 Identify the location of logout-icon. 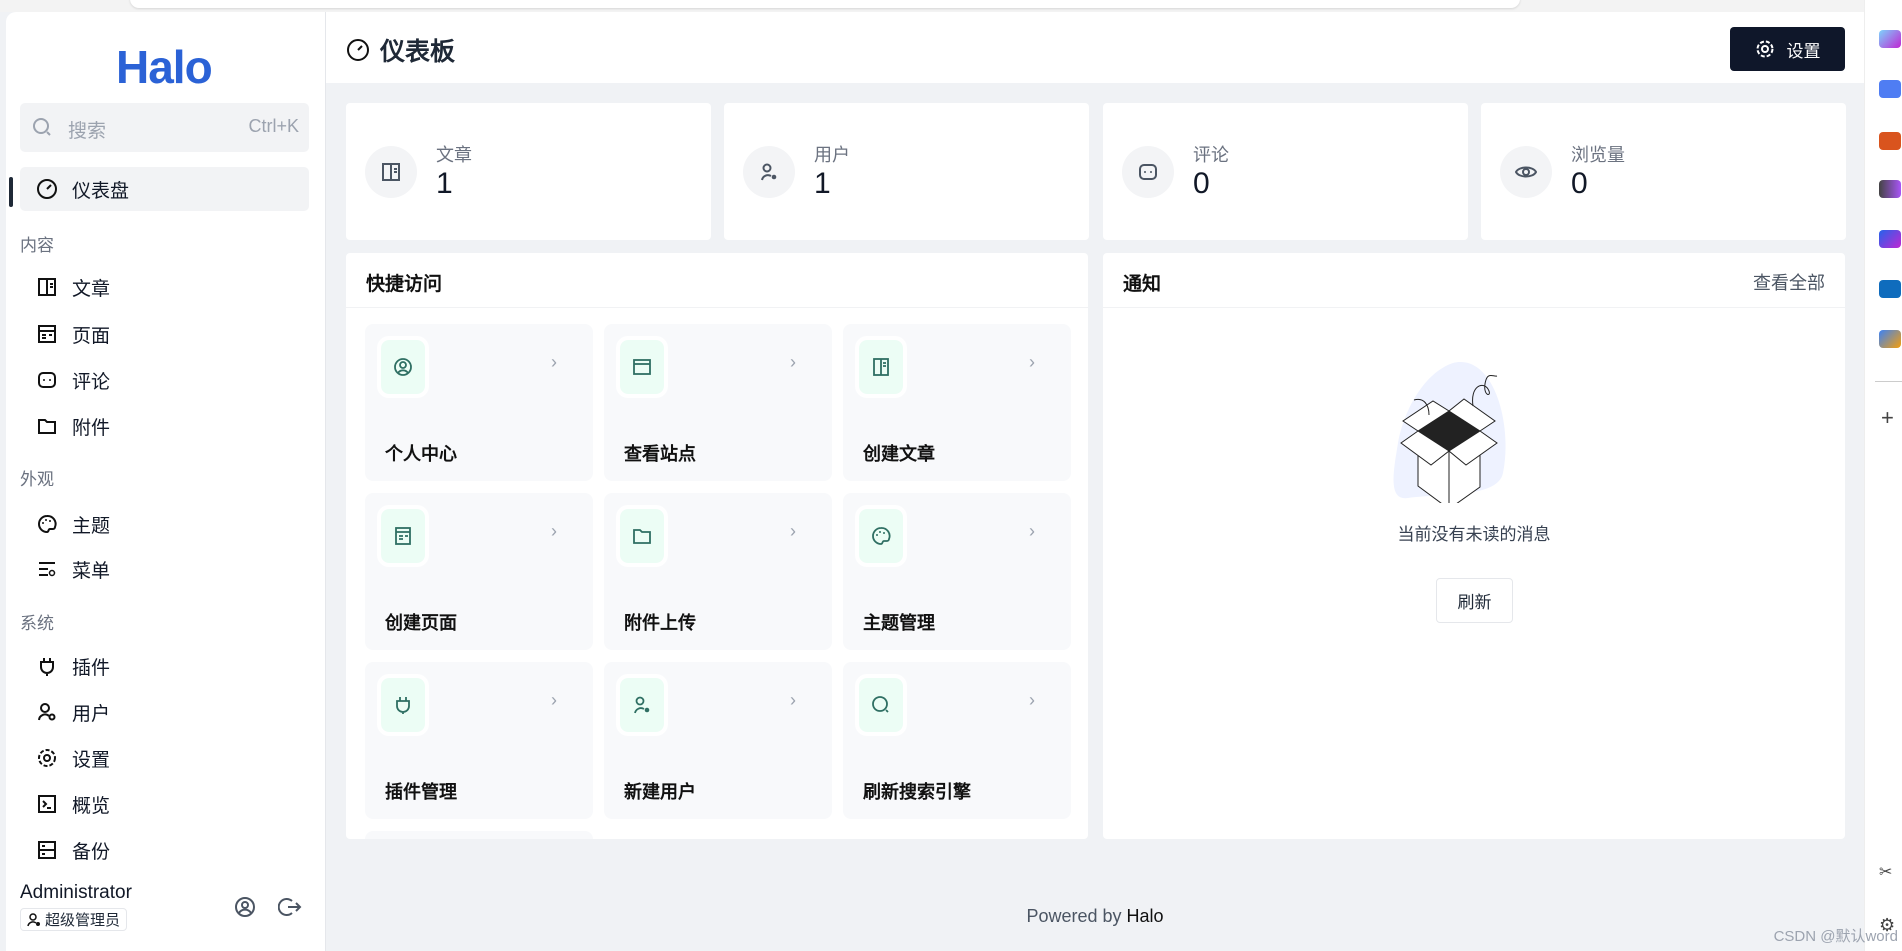
(290, 907).